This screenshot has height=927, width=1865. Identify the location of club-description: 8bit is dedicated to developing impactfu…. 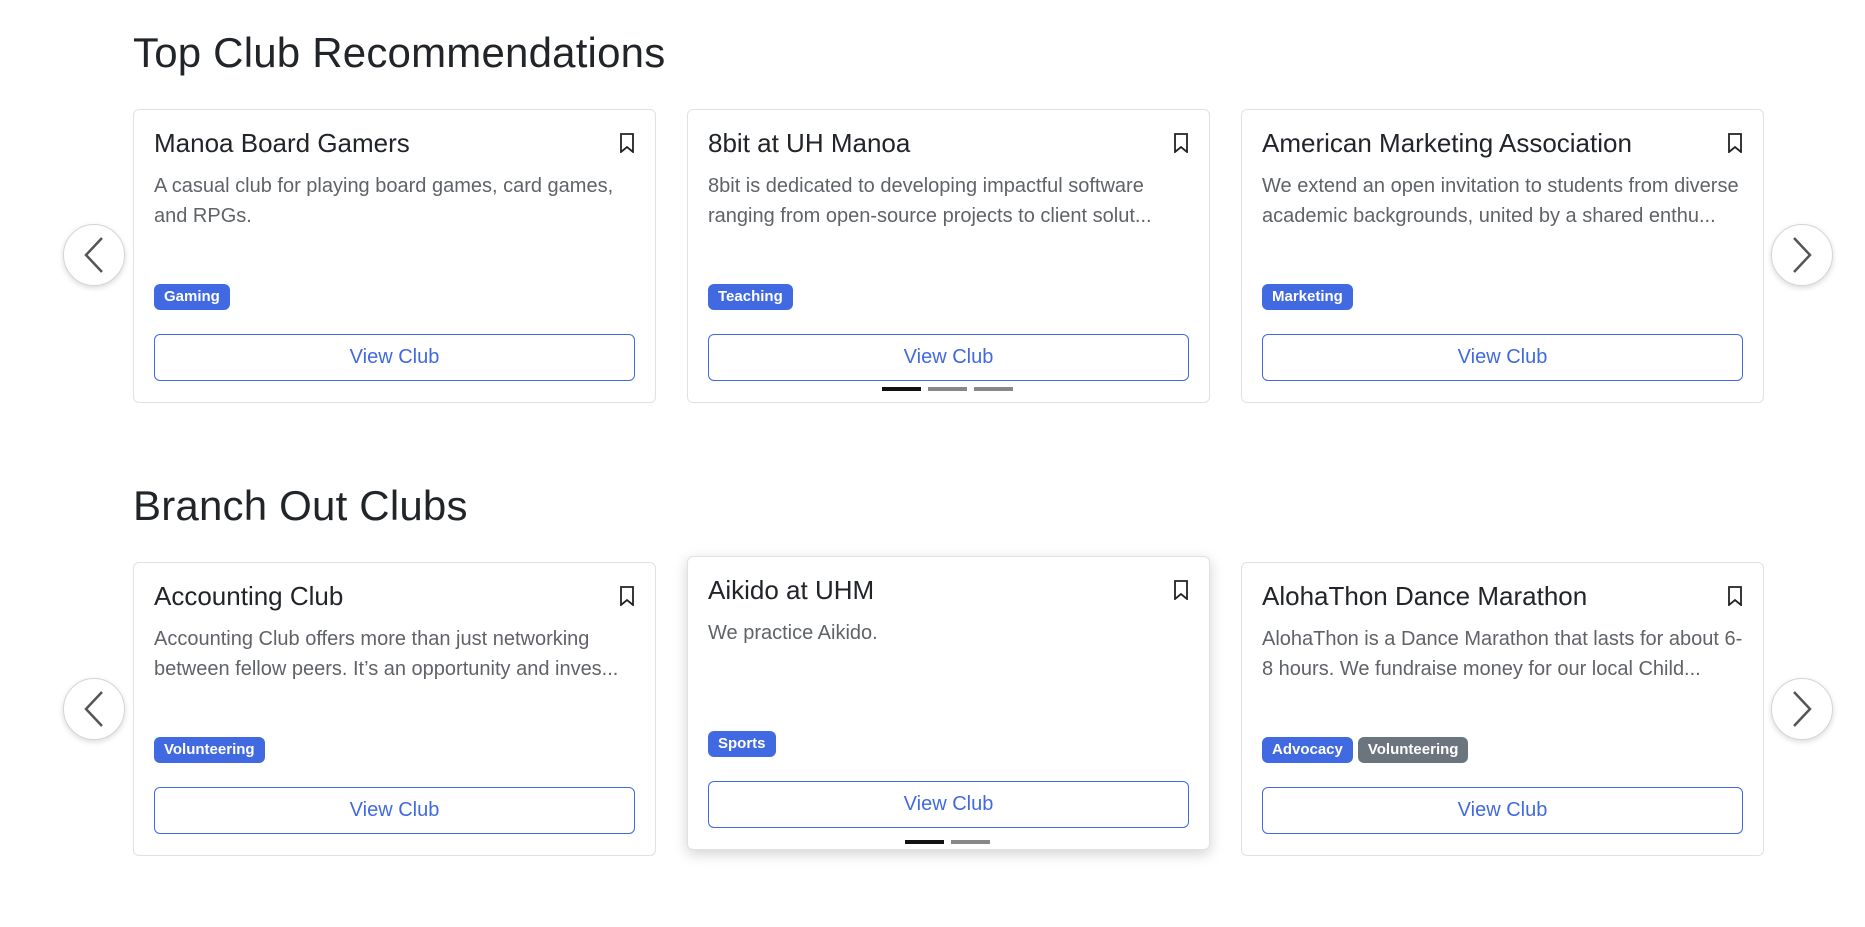
(930, 201).